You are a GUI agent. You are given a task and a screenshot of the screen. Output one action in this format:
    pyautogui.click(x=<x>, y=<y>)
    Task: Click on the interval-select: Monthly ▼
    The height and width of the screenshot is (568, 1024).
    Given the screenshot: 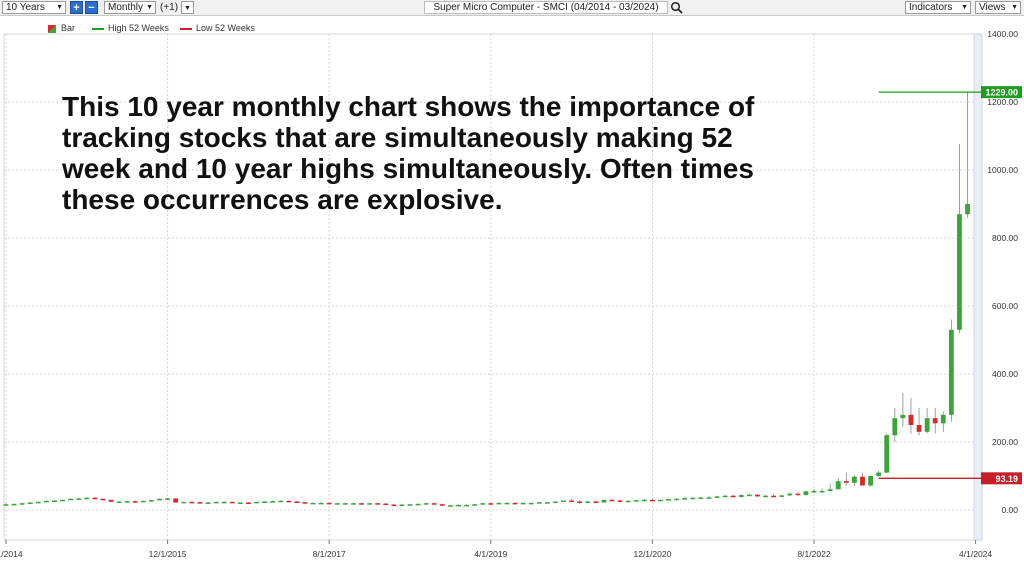 What is the action you would take?
    pyautogui.click(x=130, y=7)
    